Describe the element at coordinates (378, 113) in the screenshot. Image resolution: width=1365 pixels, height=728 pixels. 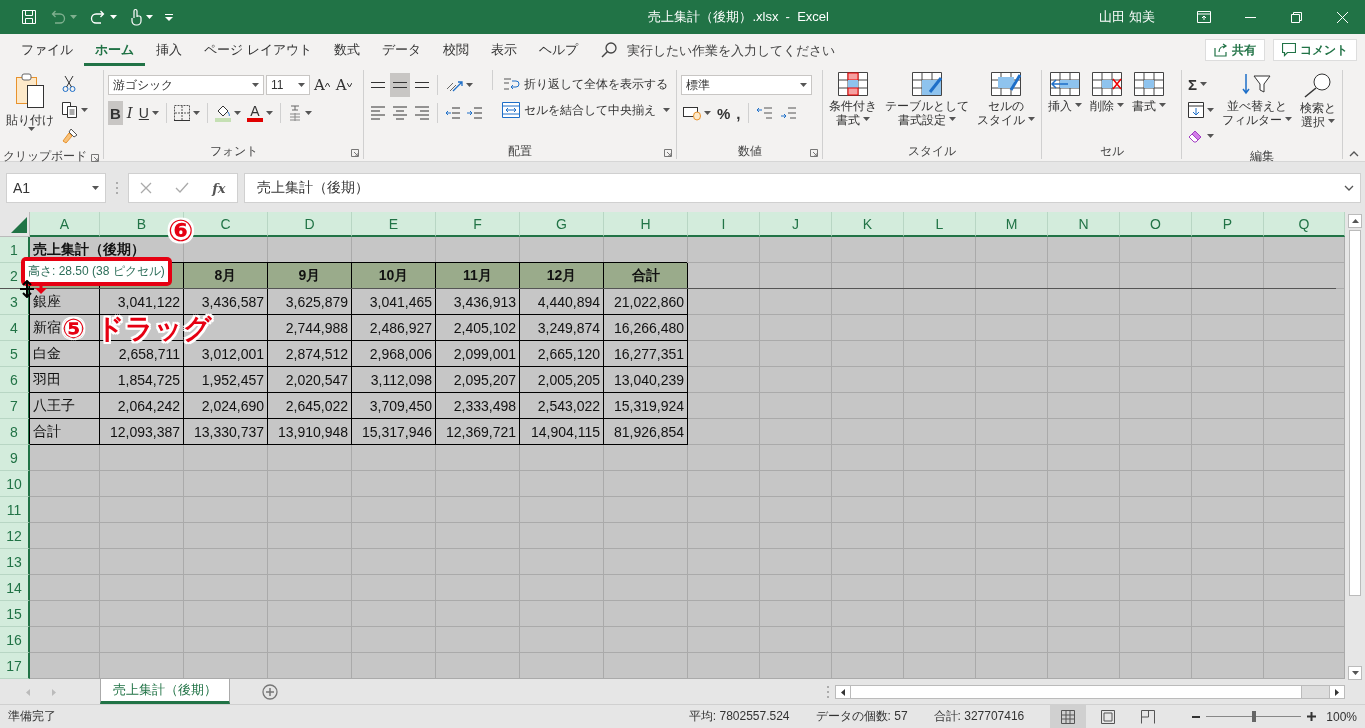
I see `align-left-icon` at that location.